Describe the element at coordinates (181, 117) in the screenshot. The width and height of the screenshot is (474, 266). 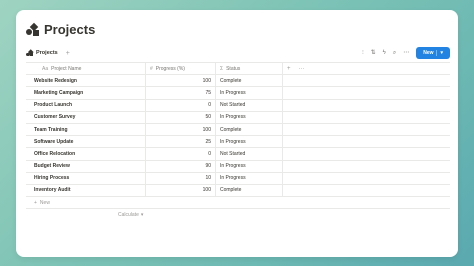
I see `cell-progress: 50` at that location.